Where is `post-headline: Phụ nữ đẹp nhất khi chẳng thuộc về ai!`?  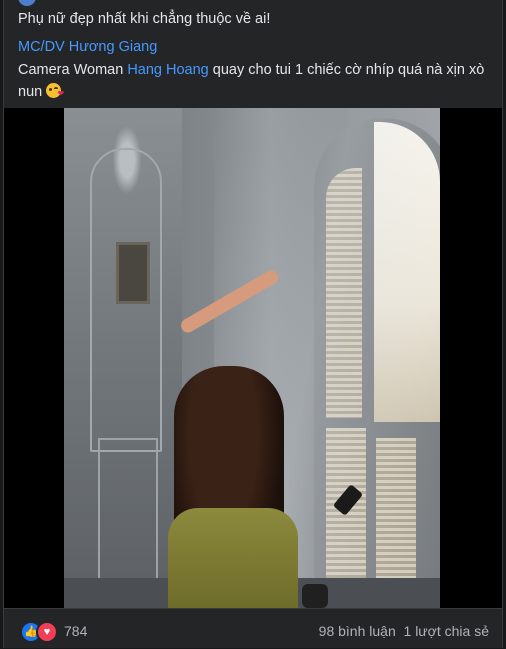 post-headline: Phụ nữ đẹp nhất khi chẳng thuộc về ai! is located at coordinates (144, 19).